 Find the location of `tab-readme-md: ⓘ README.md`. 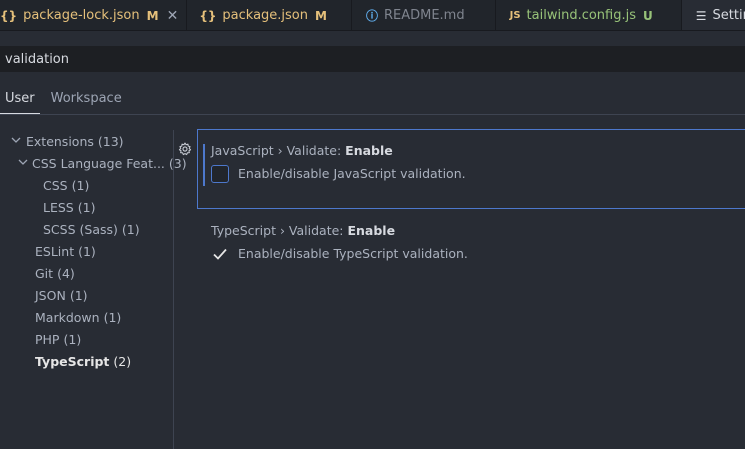

tab-readme-md: ⓘ README.md is located at coordinates (424, 15).